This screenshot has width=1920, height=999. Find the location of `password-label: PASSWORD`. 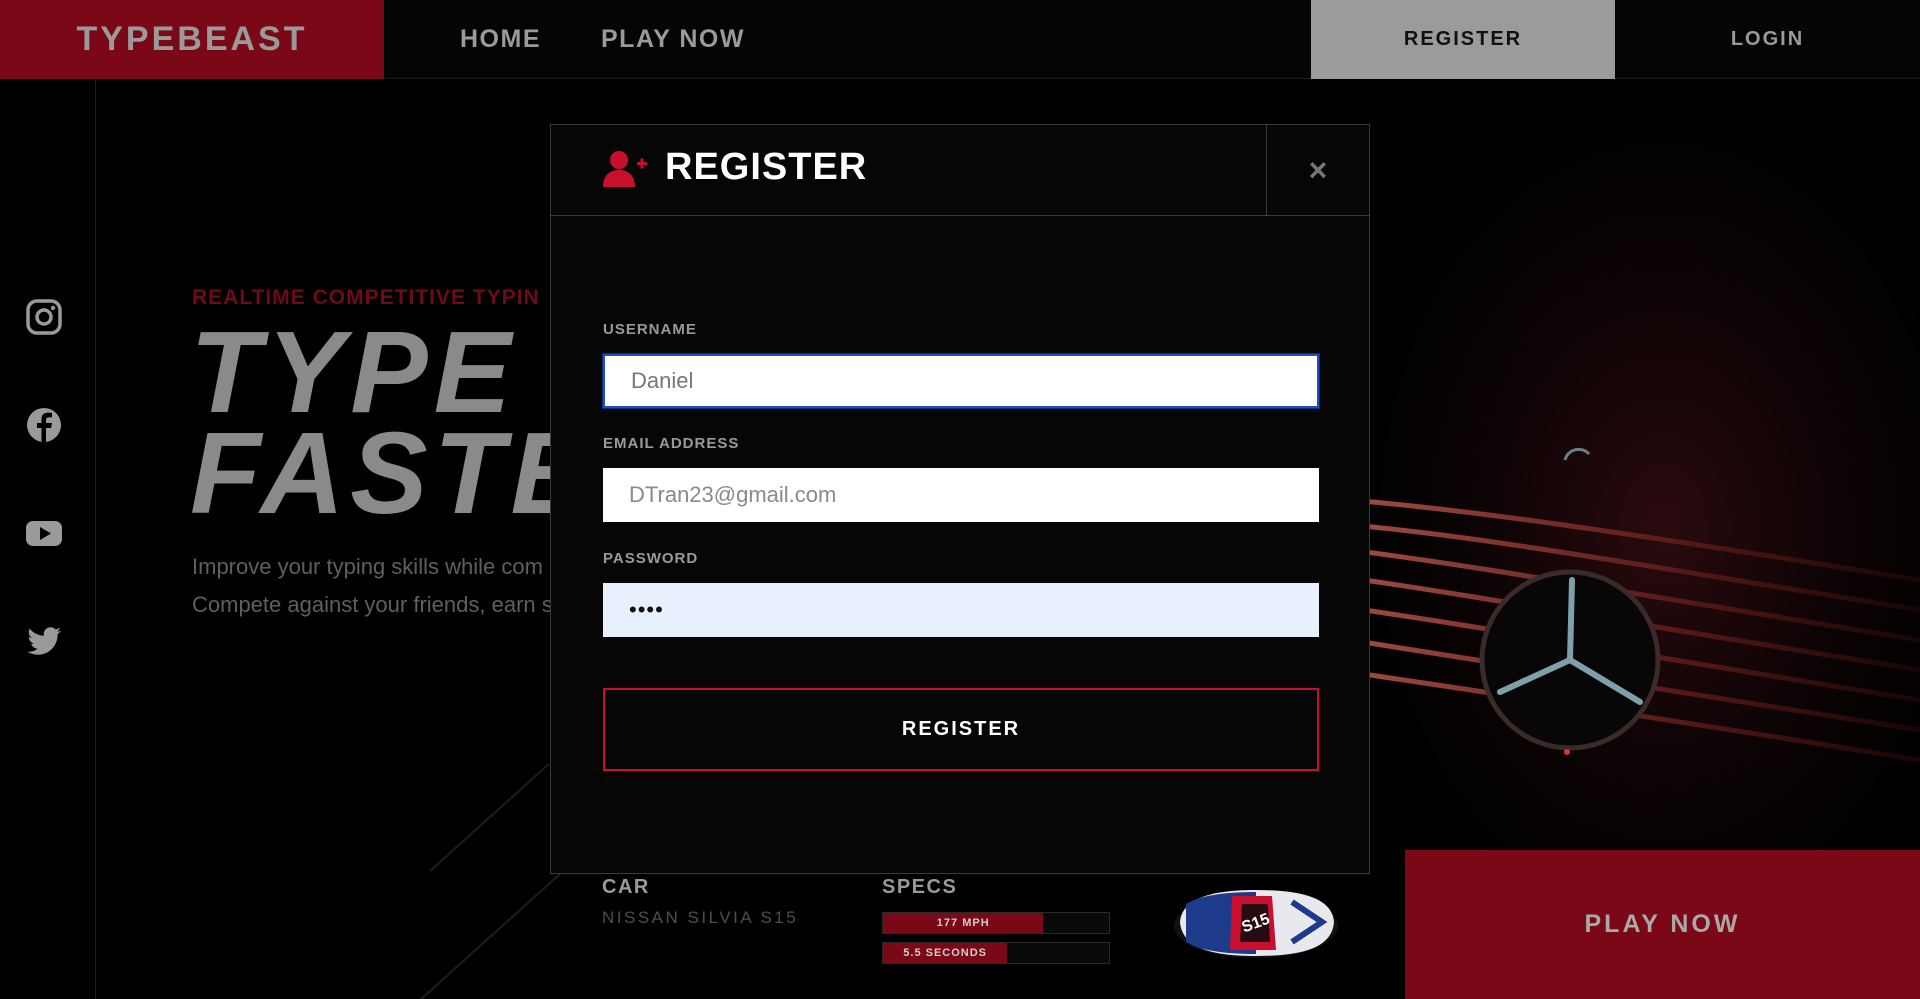

password-label: PASSWORD is located at coordinates (651, 558).